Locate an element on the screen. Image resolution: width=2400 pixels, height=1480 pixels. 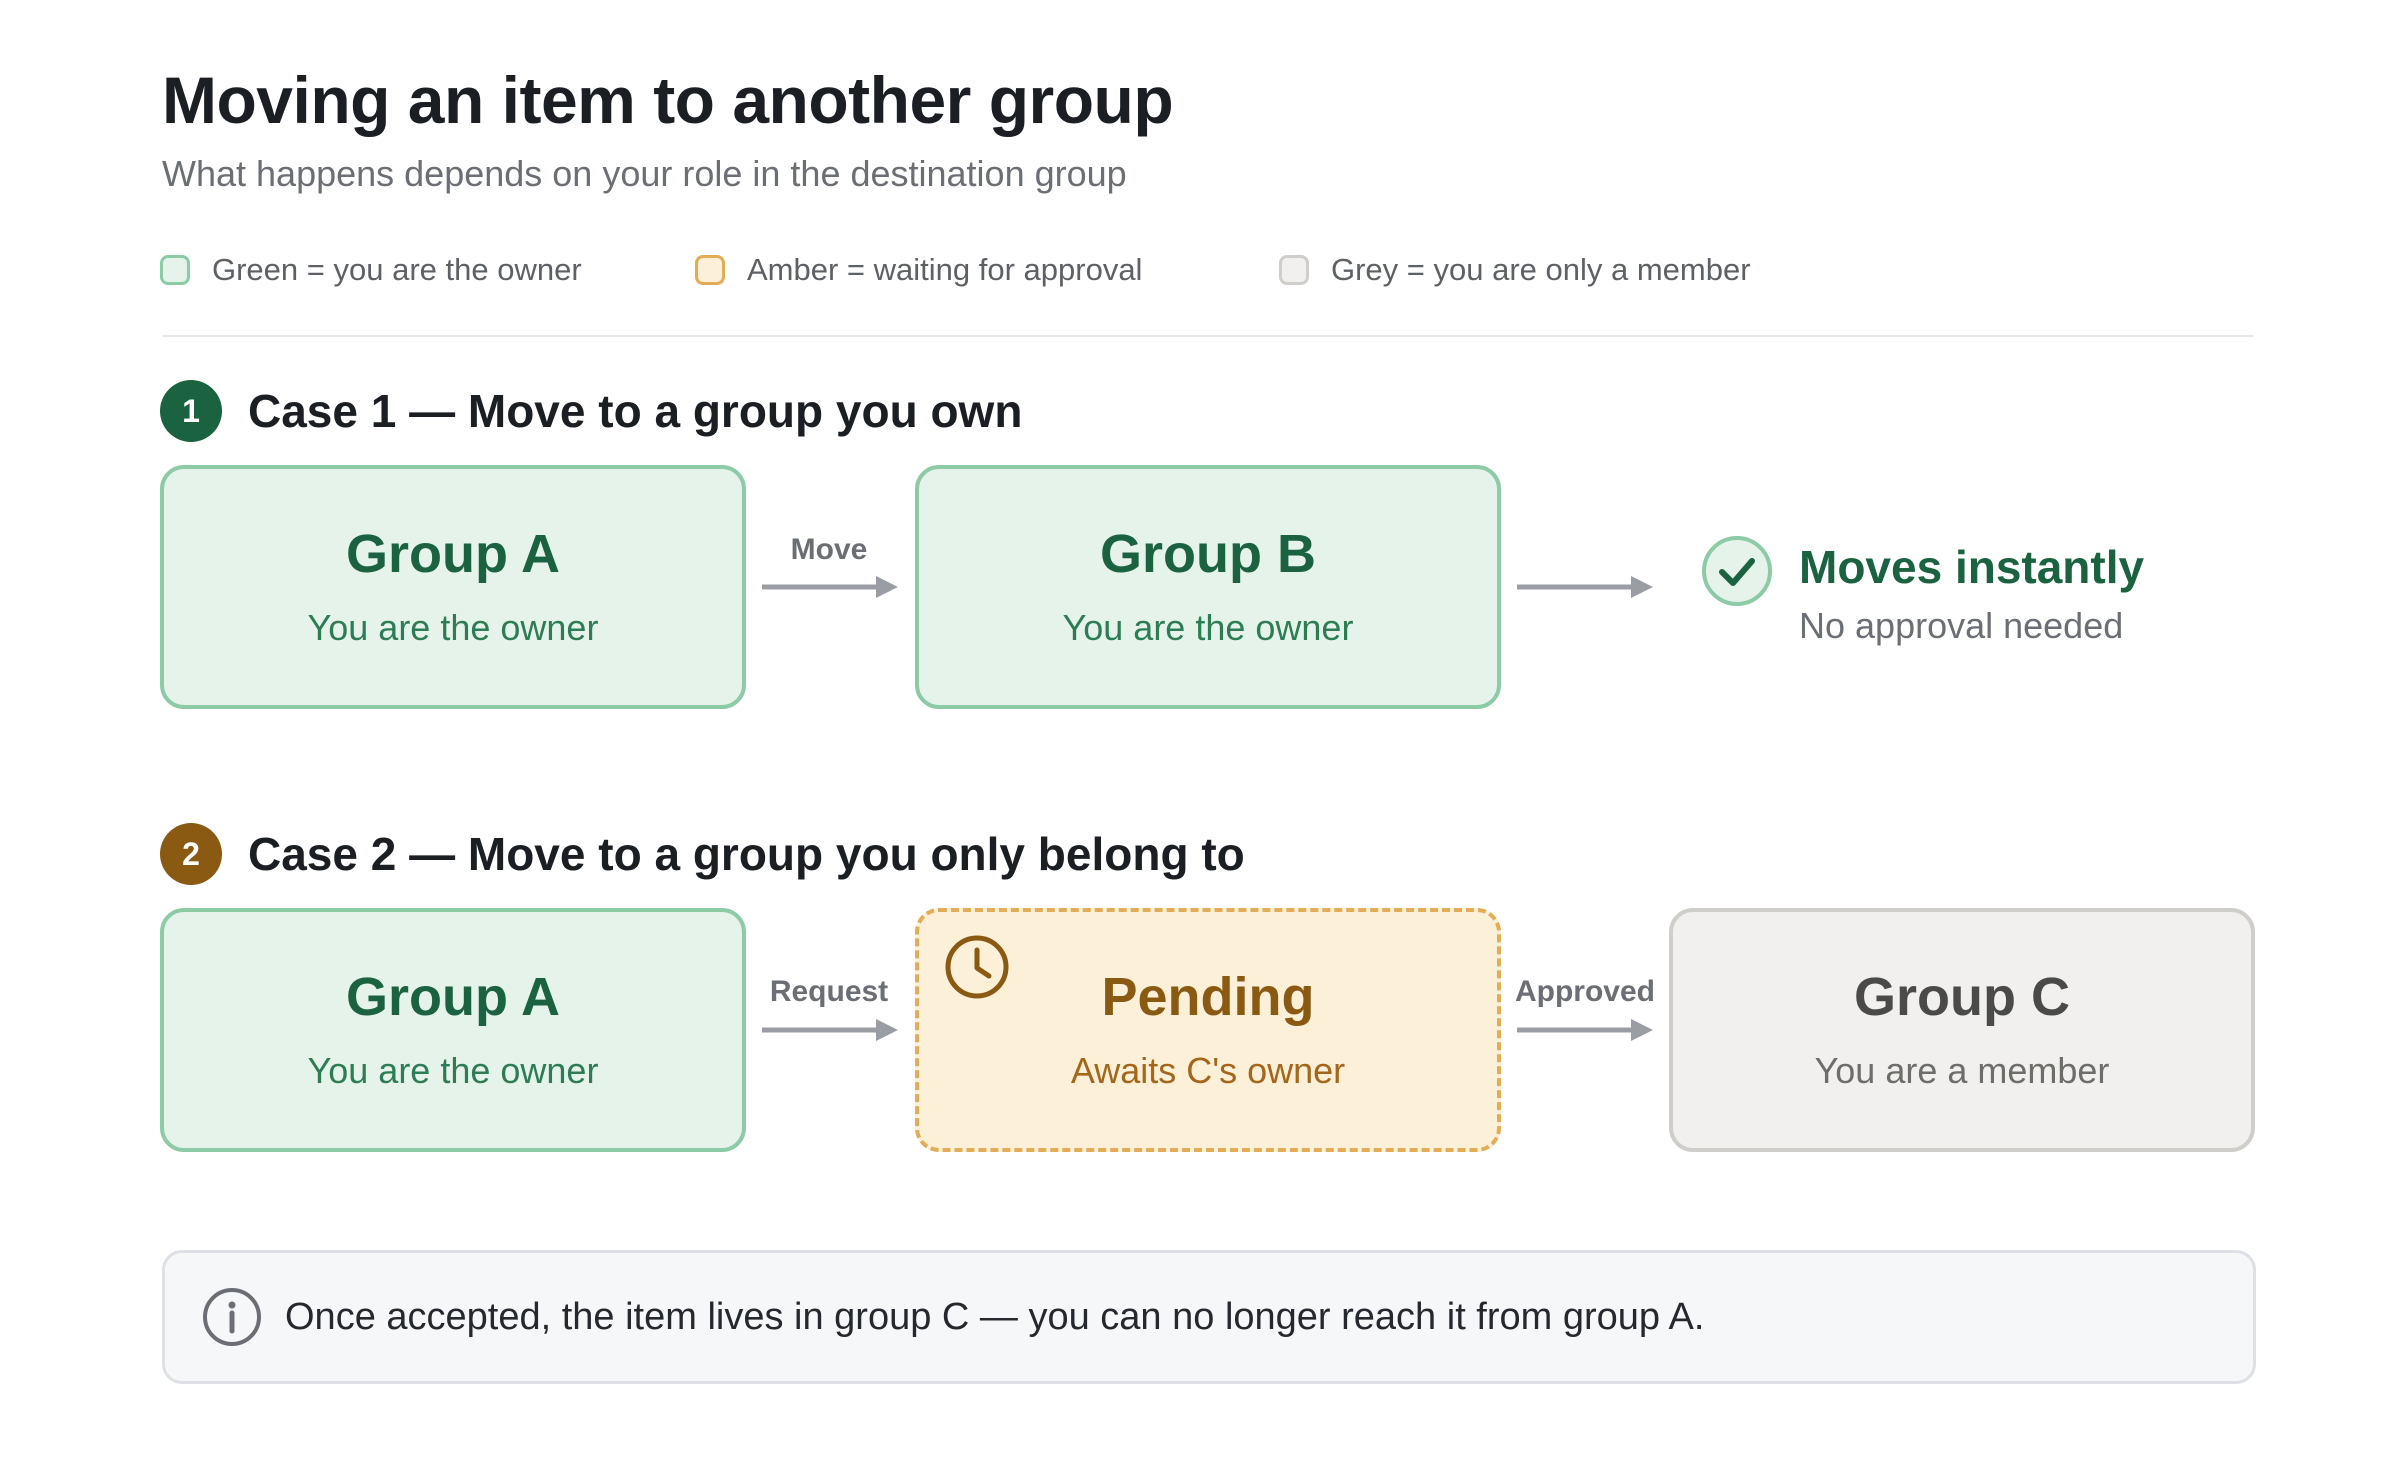
legend-item-member: Grey = you are only a member is located at coordinates (1515, 270).